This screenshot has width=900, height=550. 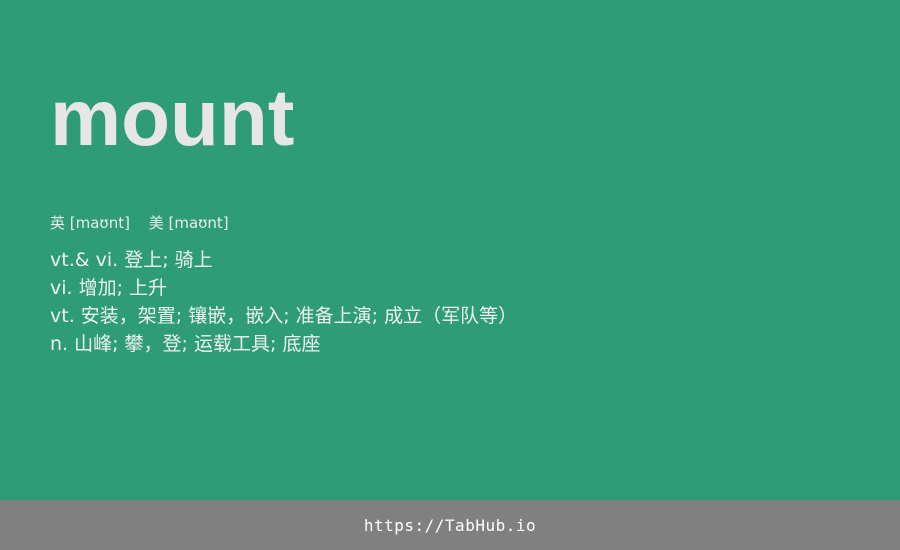 I want to click on definition-item: vt.& vi. 登上; 骑上, so click(x=131, y=260).